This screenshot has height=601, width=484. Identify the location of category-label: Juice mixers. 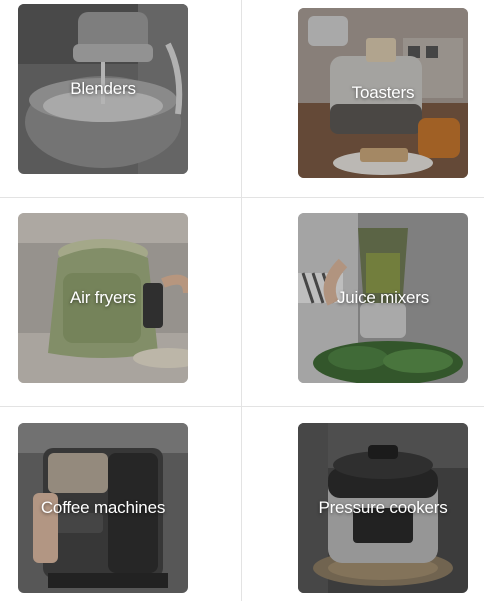
(383, 297).